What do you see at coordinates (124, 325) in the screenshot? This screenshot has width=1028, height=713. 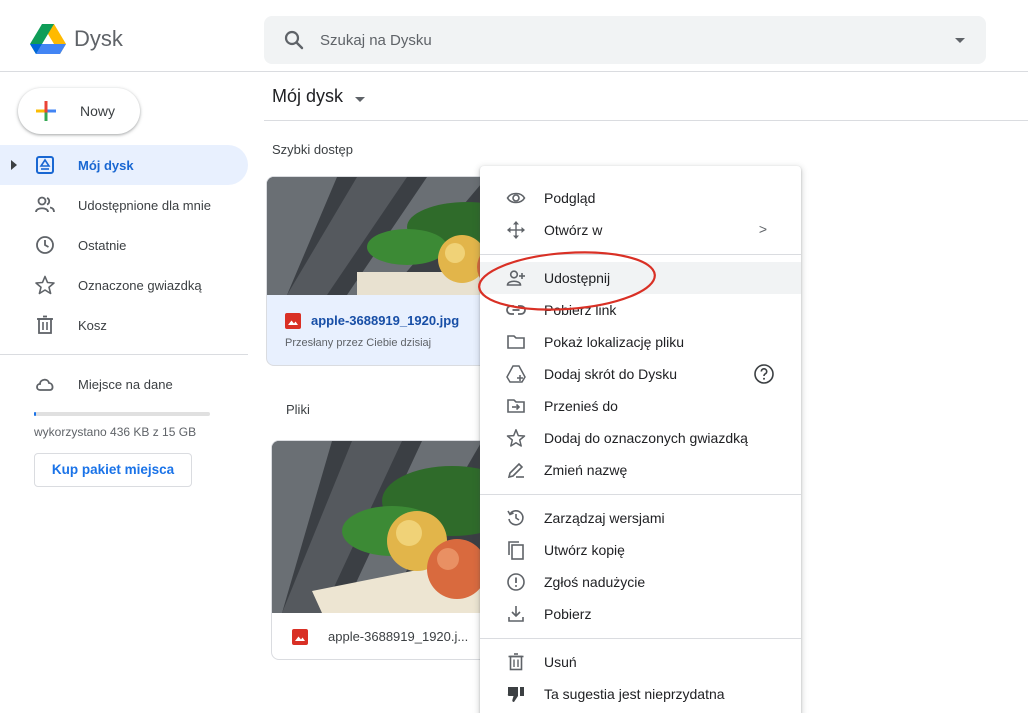 I see `sidebar-item-trash: Kosz` at bounding box center [124, 325].